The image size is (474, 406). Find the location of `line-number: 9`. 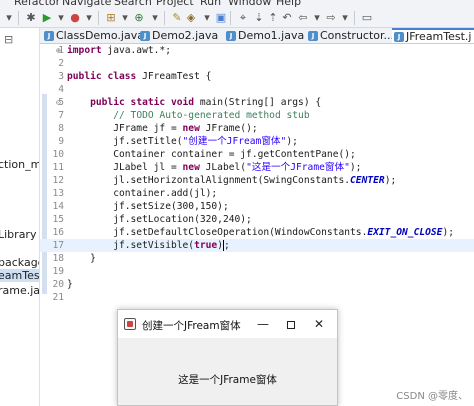

line-number: 9 is located at coordinates (61, 141).